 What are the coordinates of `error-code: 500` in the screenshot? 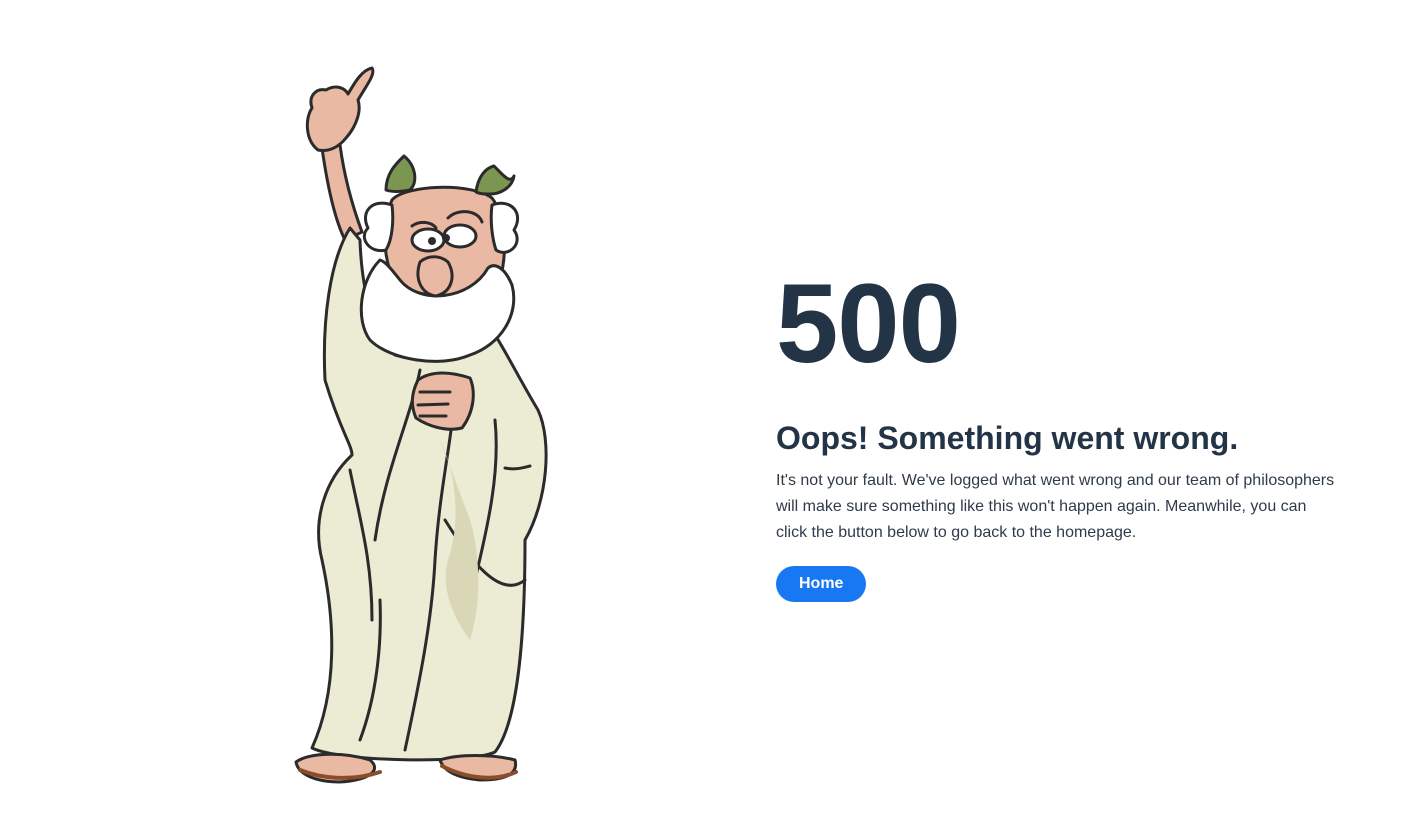 It's located at (868, 323).